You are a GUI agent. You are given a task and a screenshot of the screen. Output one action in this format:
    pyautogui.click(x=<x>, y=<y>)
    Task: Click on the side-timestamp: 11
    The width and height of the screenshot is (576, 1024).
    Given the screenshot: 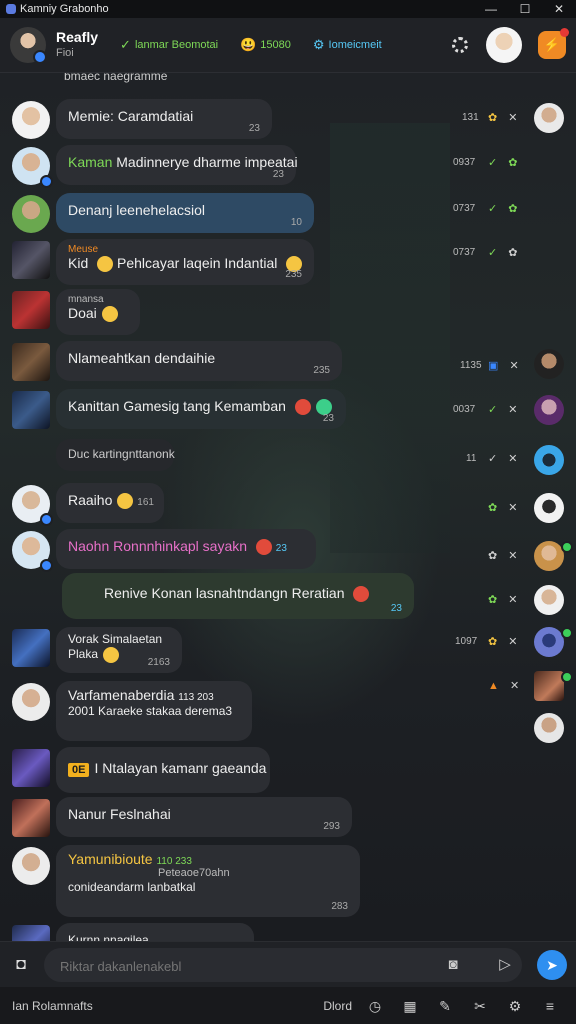 What is the action you would take?
    pyautogui.click(x=471, y=458)
    